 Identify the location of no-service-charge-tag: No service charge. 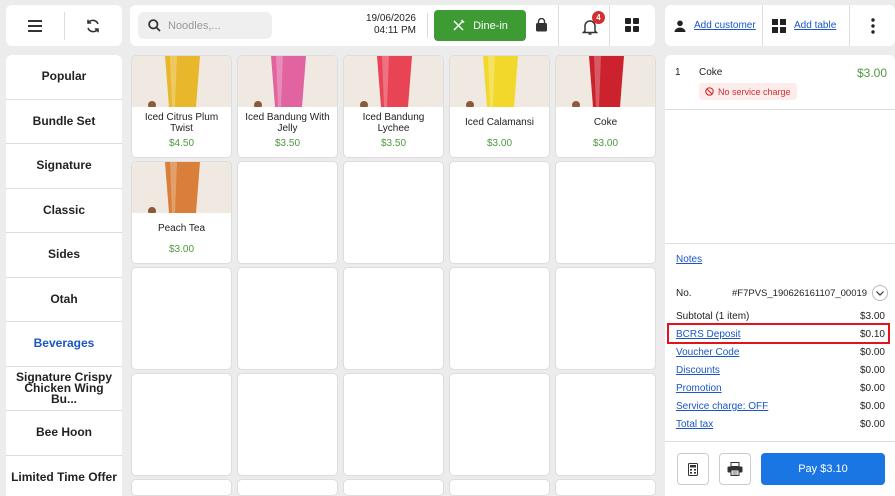
(748, 91).